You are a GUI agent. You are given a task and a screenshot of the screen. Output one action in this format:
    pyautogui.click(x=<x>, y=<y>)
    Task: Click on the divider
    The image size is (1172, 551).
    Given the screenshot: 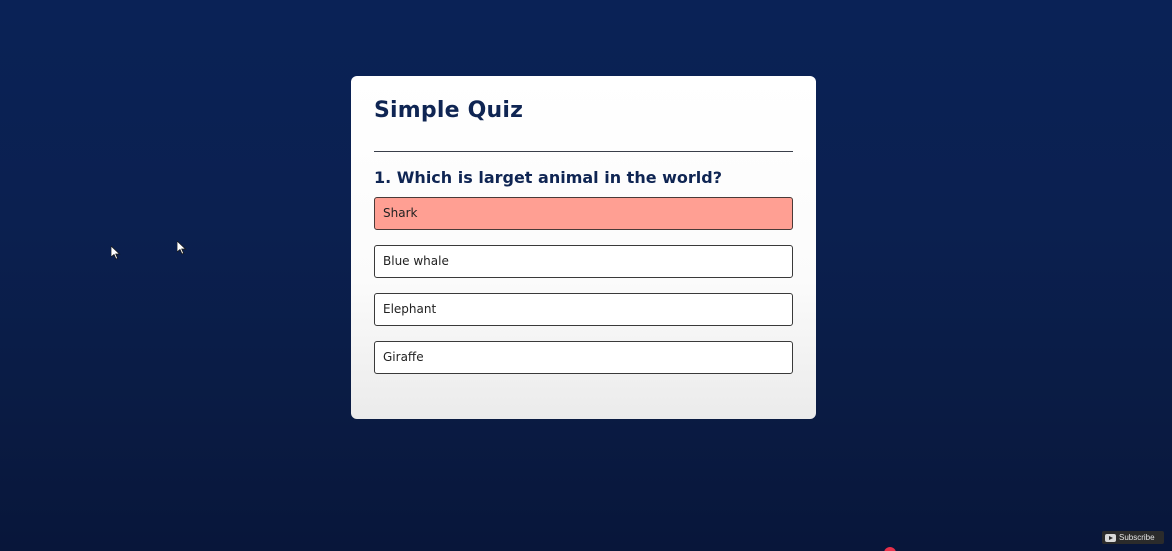 What is the action you would take?
    pyautogui.click(x=583, y=151)
    